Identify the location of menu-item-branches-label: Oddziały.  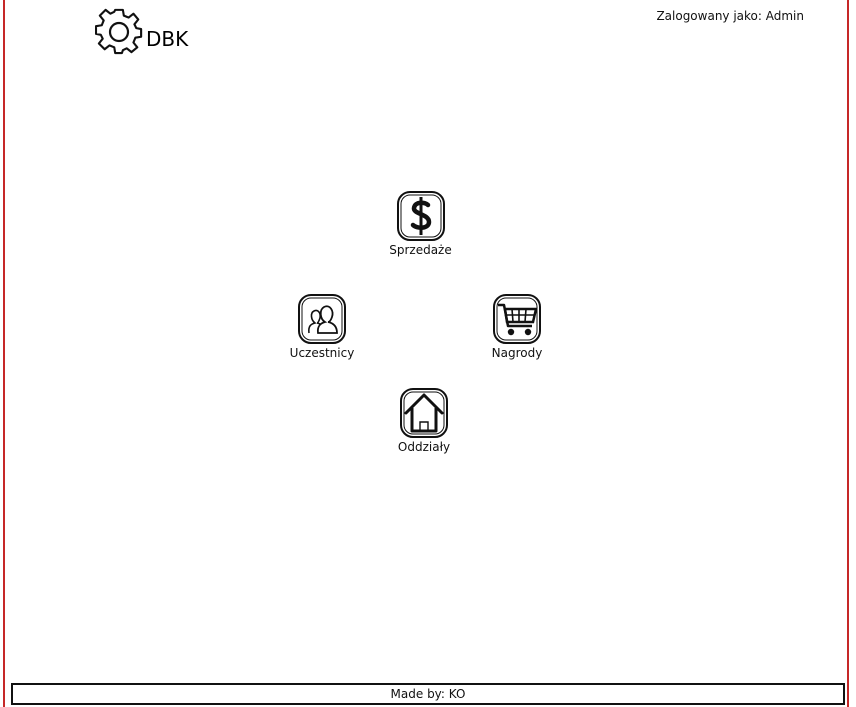
(424, 447).